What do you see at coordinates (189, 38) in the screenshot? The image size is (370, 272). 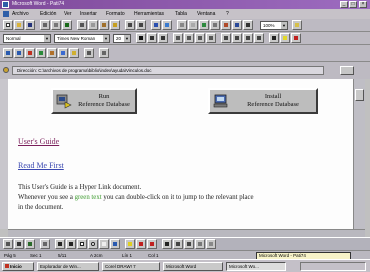 I see `align-center-icon` at bounding box center [189, 38].